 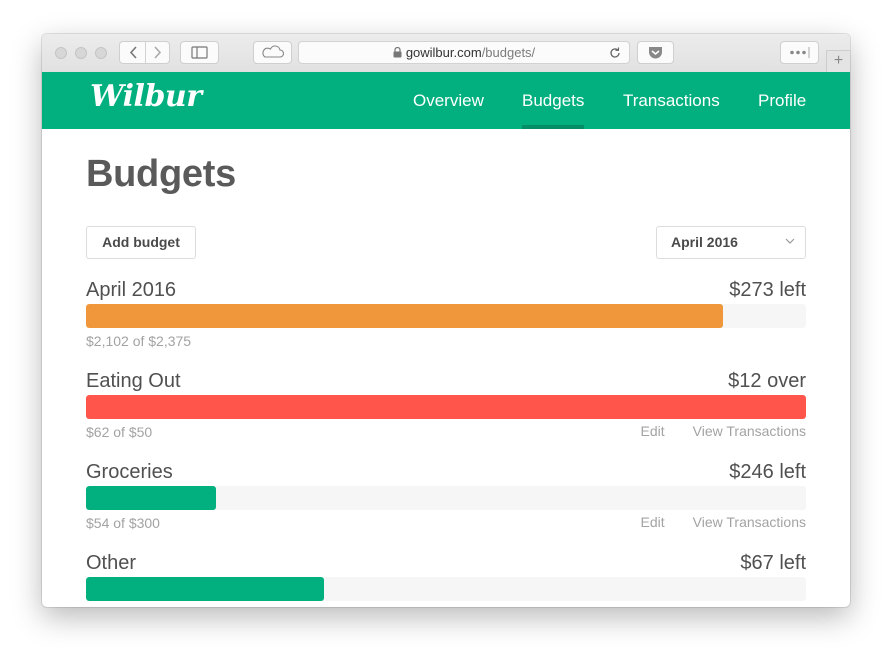 I want to click on chevron-down-icon, so click(x=790, y=241).